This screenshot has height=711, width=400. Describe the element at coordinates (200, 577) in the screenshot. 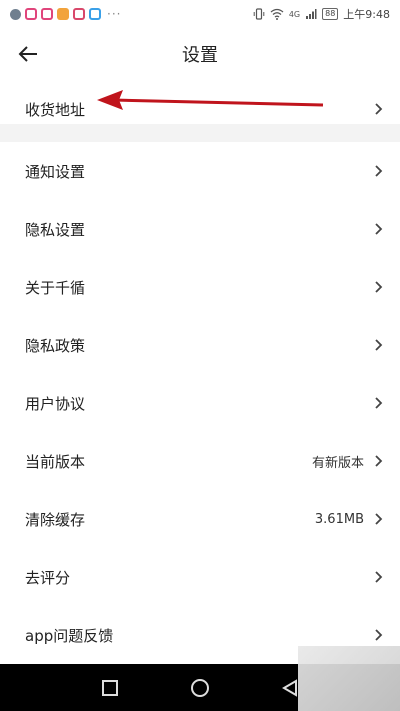

I see `menu-item-rate-app: 去评分` at that location.